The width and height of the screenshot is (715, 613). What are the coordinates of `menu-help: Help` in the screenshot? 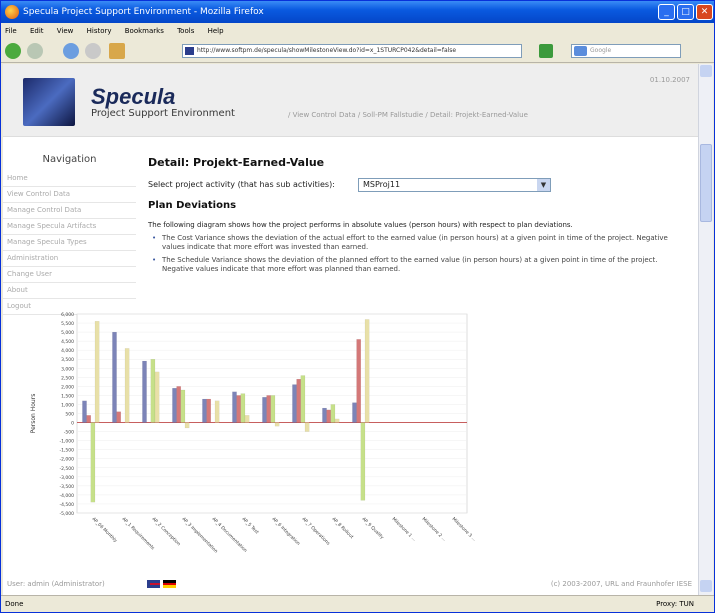 It's located at (216, 31).